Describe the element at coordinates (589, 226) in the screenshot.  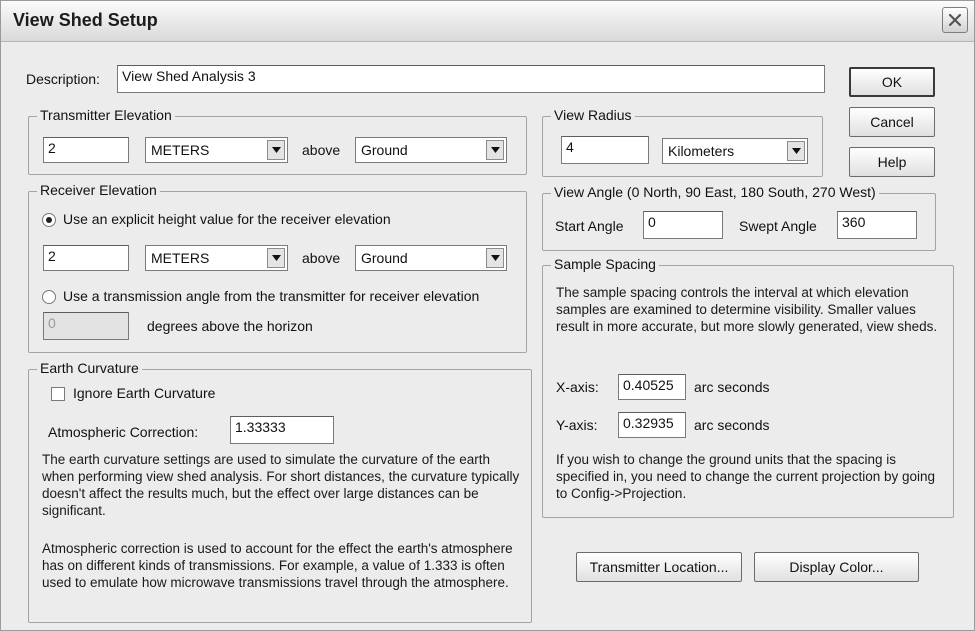
I see `start-angle-label: Start Angle` at that location.